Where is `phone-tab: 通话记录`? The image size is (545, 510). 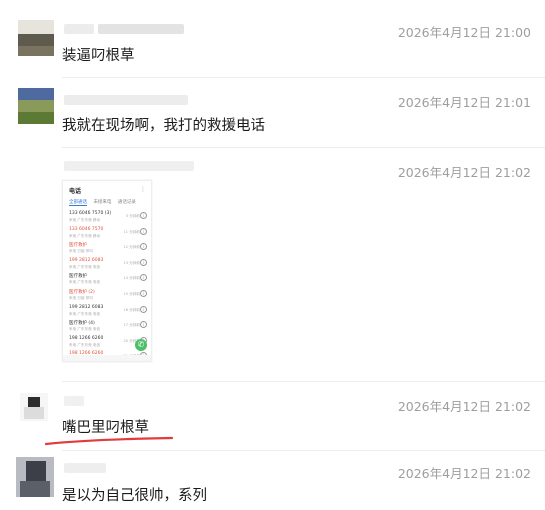 phone-tab: 通话记录 is located at coordinates (126, 202).